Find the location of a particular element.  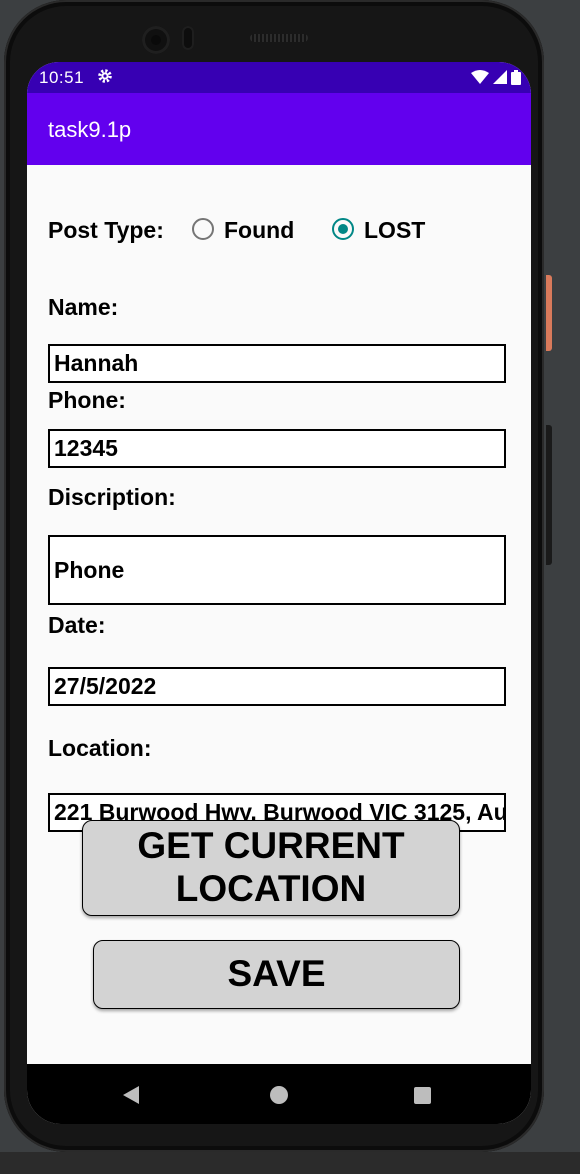

earpiece-speaker is located at coordinates (279, 38).